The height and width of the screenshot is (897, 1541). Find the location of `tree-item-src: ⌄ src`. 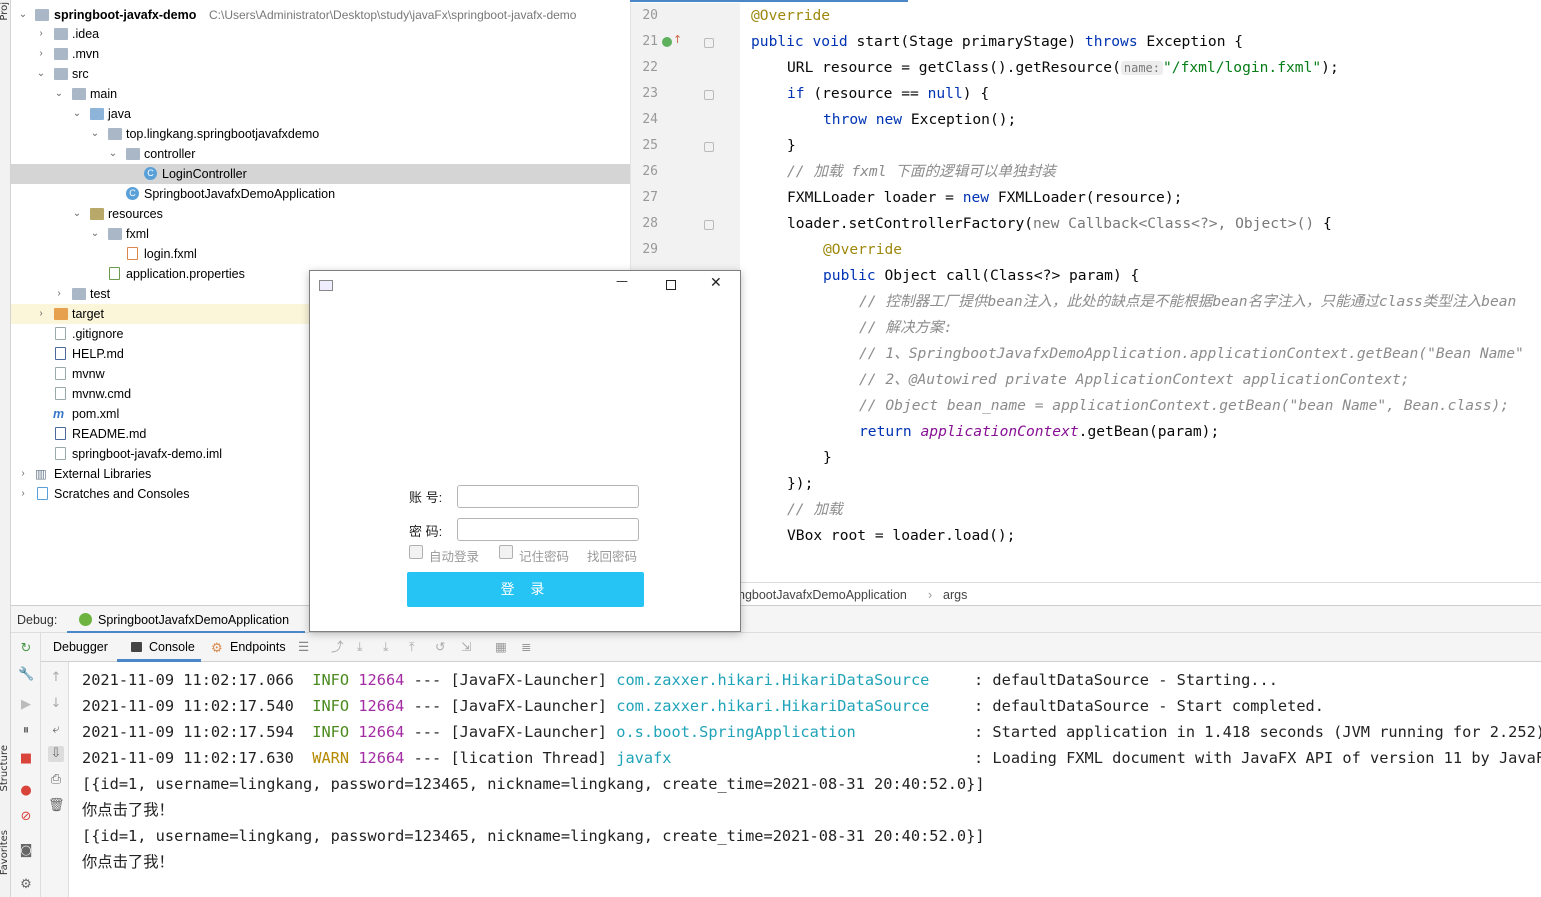

tree-item-src: ⌄ src is located at coordinates (320, 74).